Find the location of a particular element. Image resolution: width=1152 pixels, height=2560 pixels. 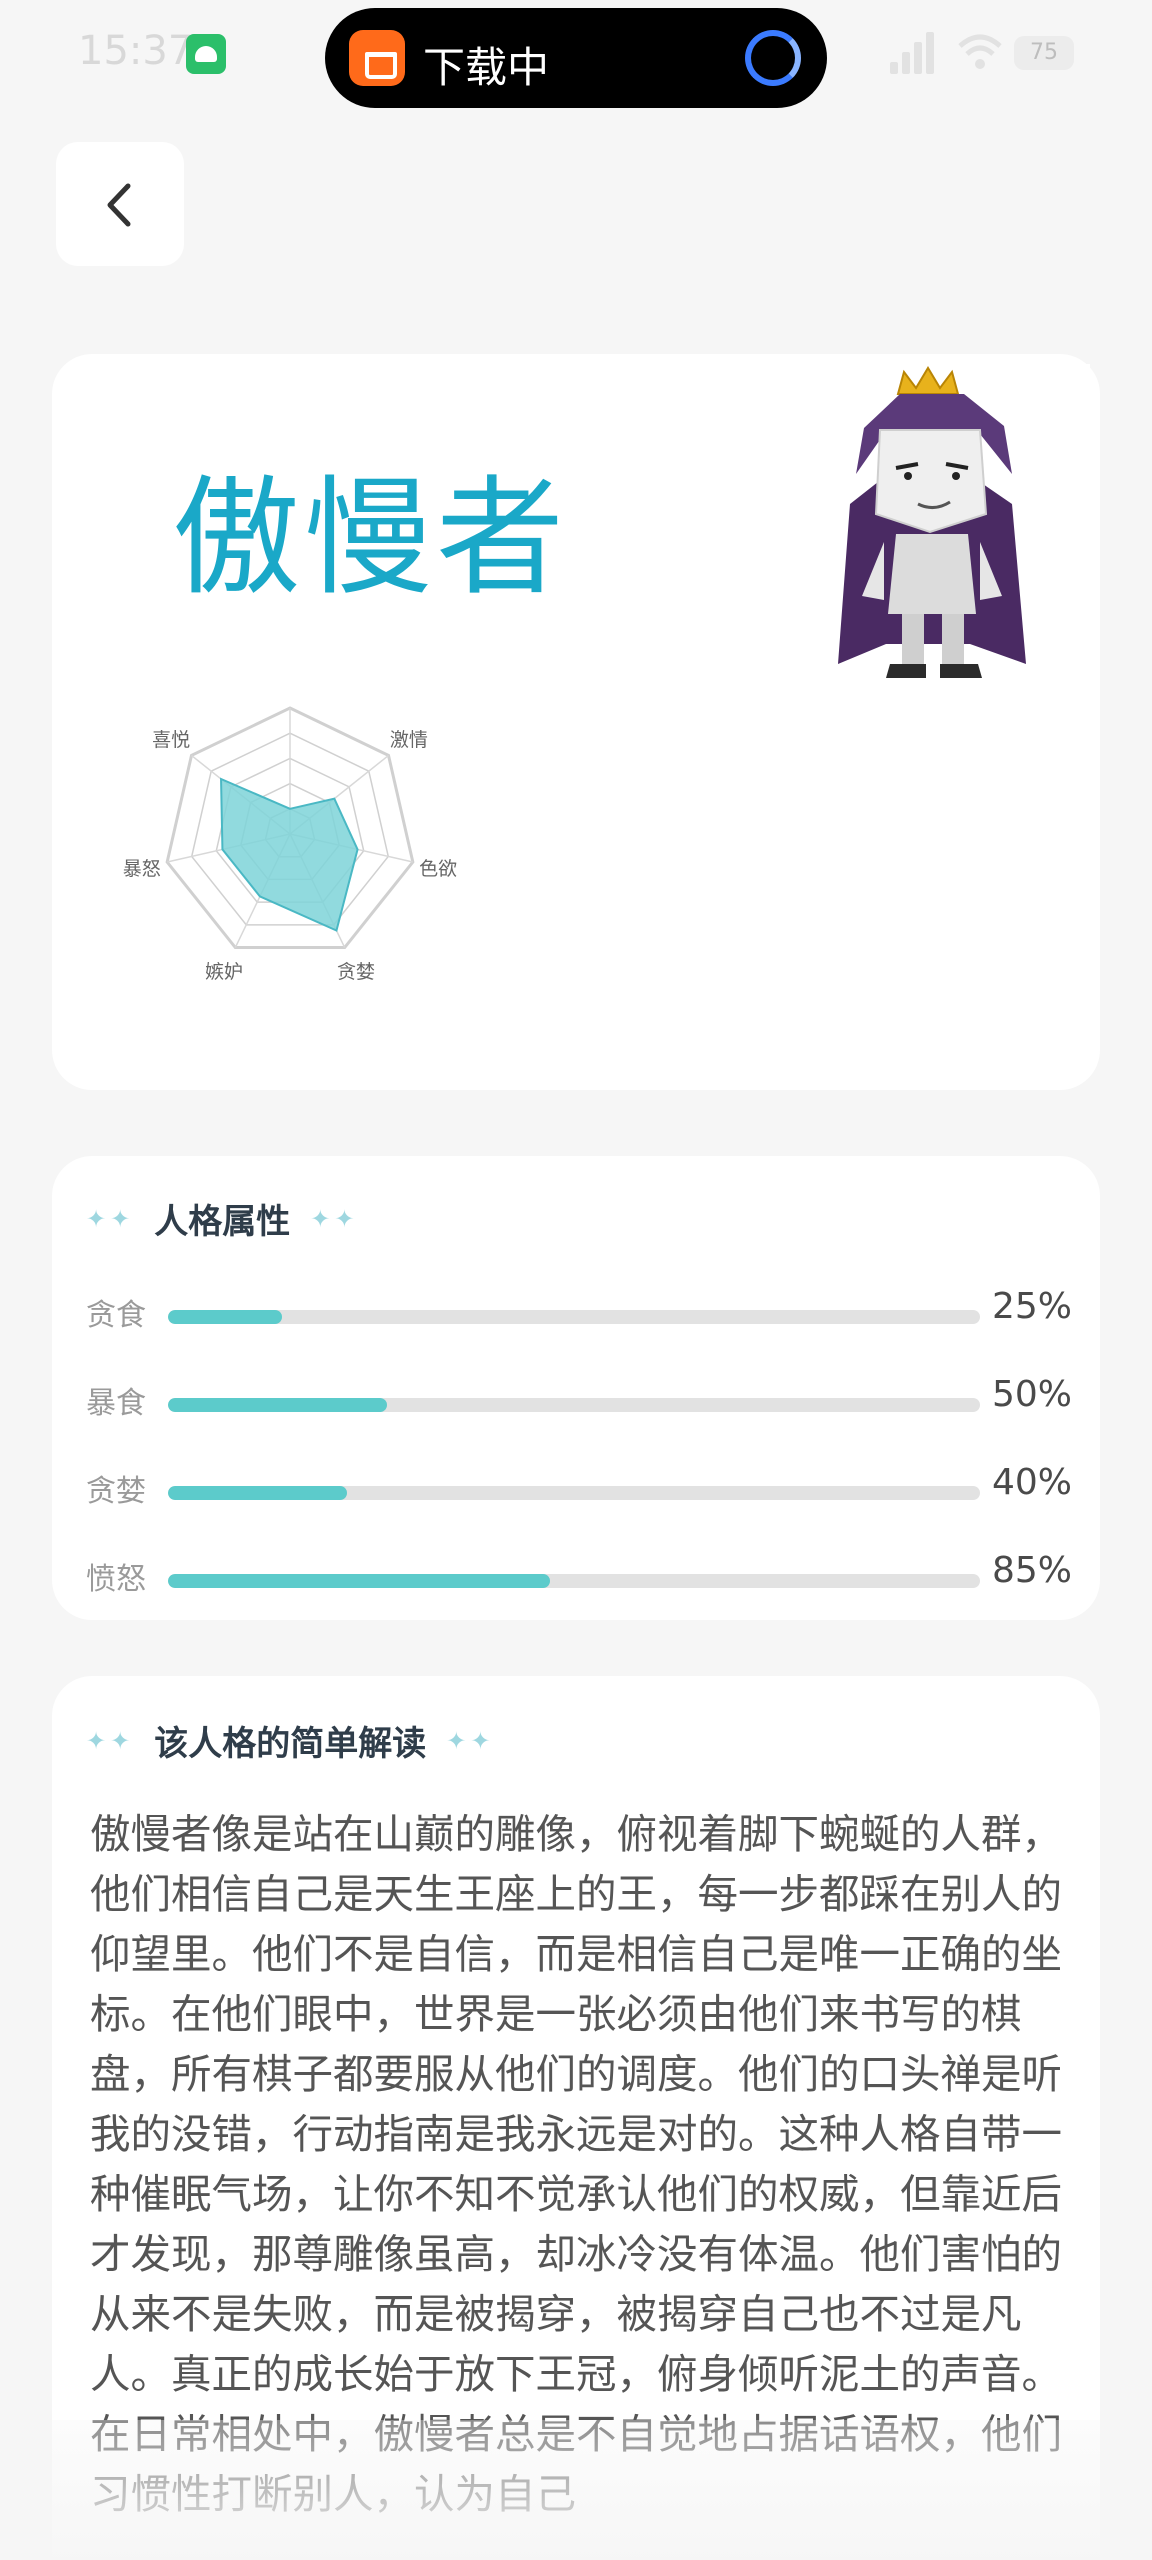

status-bar: 15:37 下载中 75 is located at coordinates (576, 55).